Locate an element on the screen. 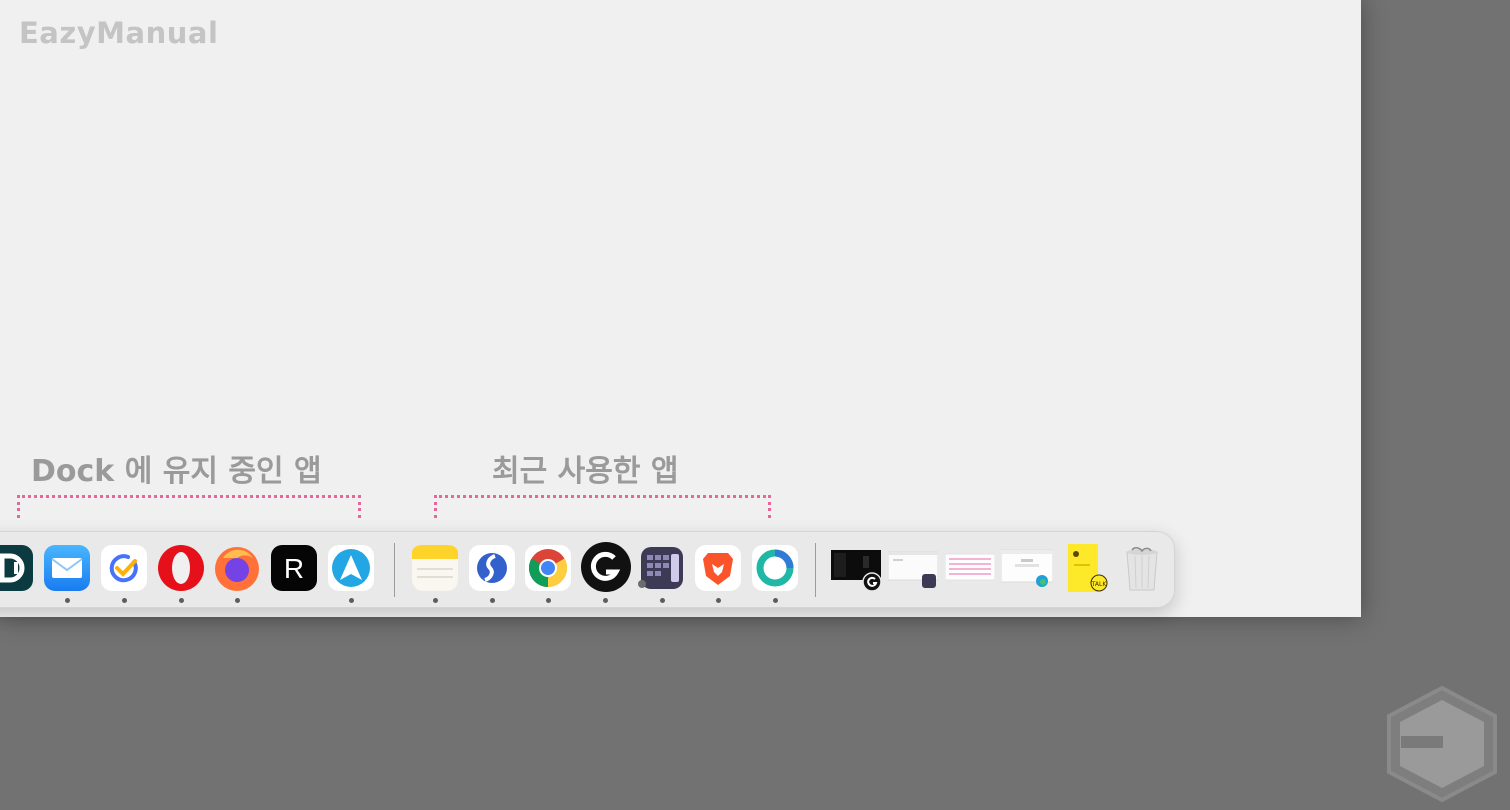  minimized-window-kakaotalk-thumbnail: TALK is located at coordinates (1087, 568).